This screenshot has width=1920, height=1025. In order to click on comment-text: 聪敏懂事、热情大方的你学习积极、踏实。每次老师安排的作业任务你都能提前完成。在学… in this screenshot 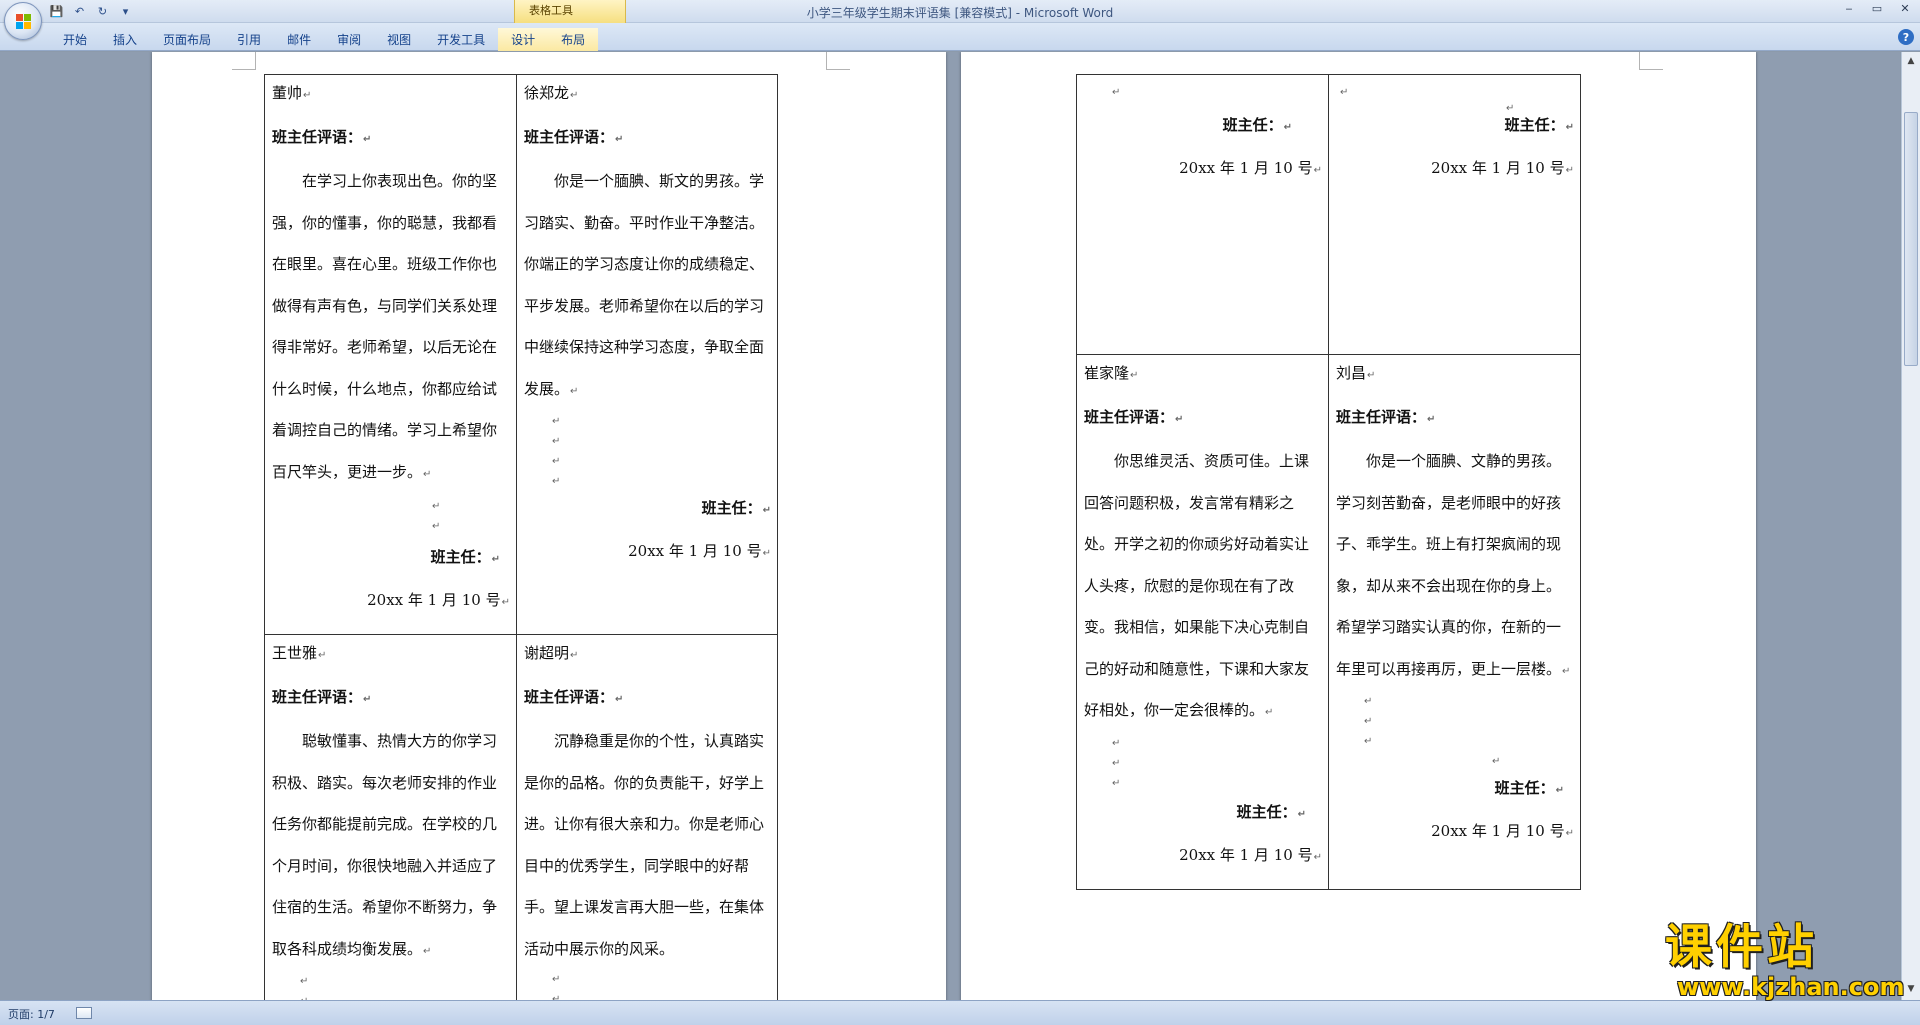, I will do `click(385, 845)`.